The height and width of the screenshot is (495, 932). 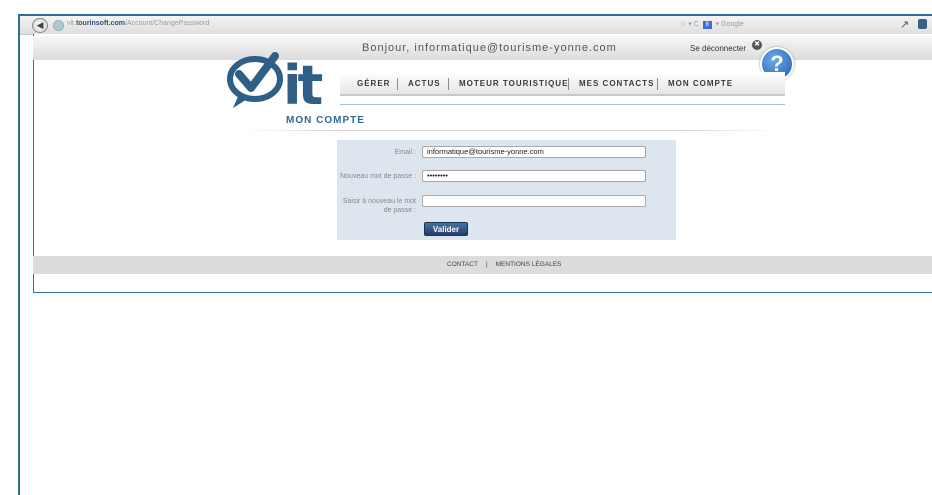 I want to click on page-title: MON COMPTE, so click(x=325, y=120).